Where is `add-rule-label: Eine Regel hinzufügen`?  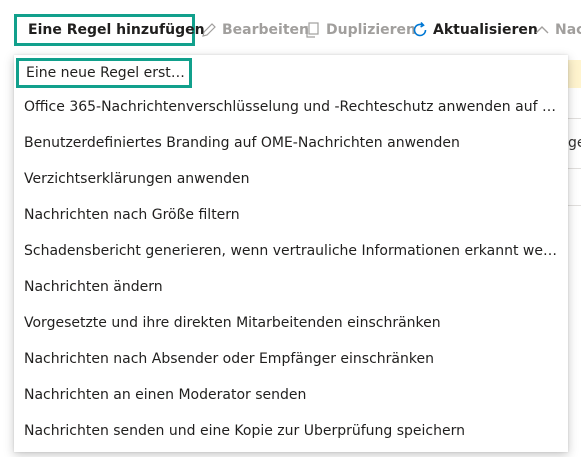
add-rule-label: Eine Regel hinzufügen is located at coordinates (116, 30).